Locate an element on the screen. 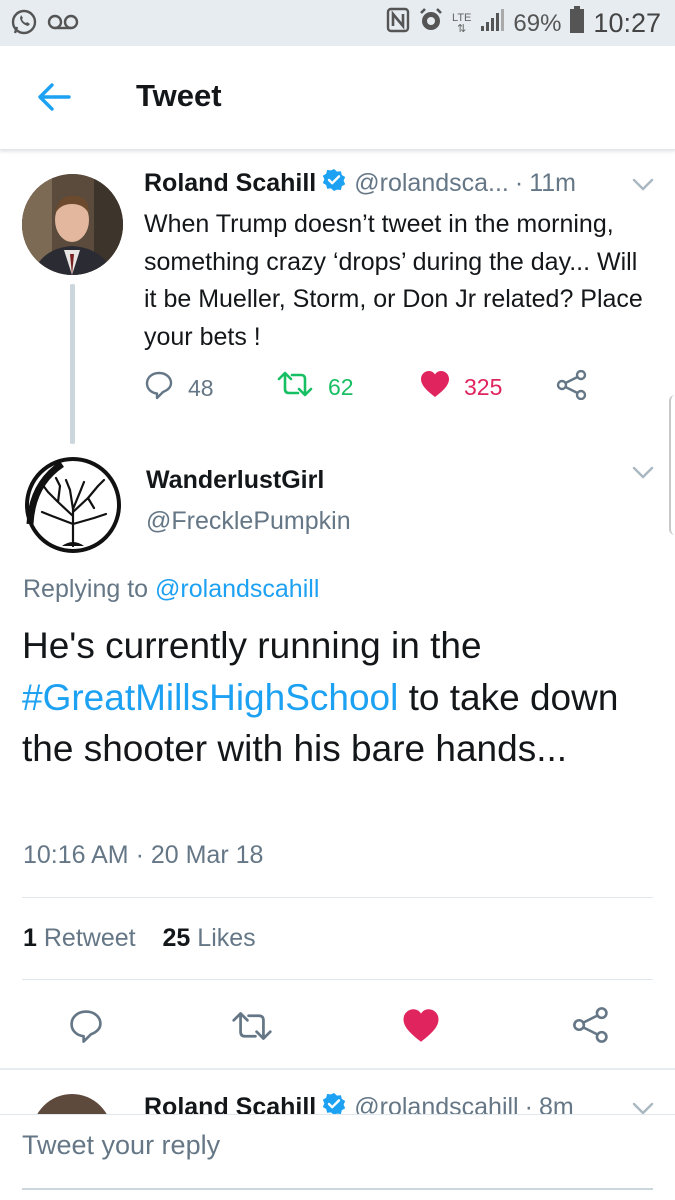 This screenshot has height=1200, width=675. app-bar: Tweet is located at coordinates (337, 98).